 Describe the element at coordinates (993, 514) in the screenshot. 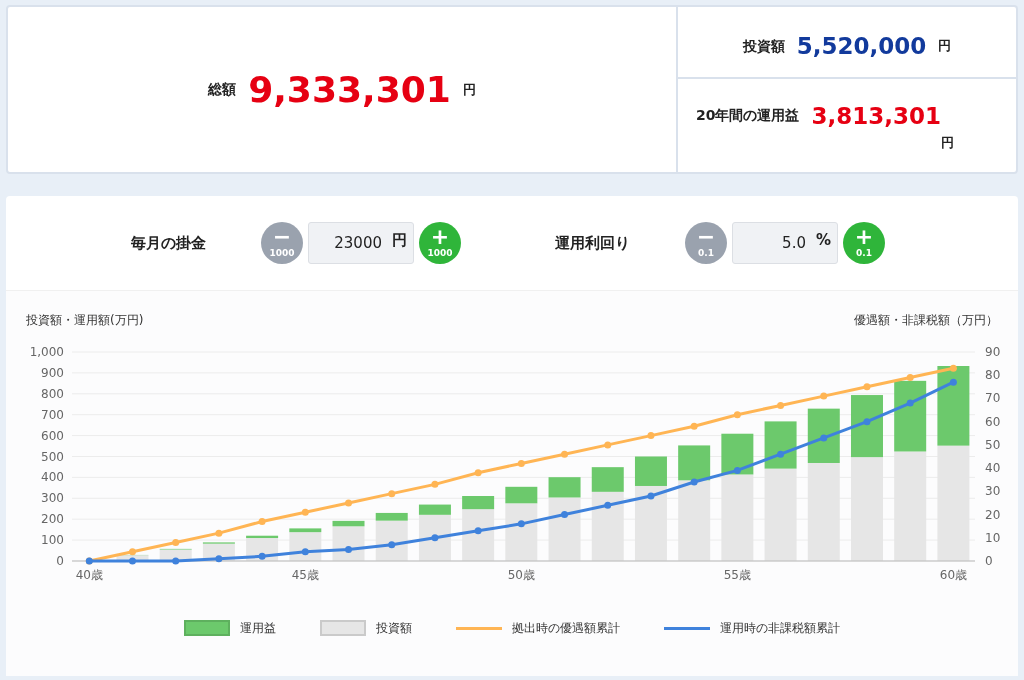

I see `axis-tick-label: 20` at that location.